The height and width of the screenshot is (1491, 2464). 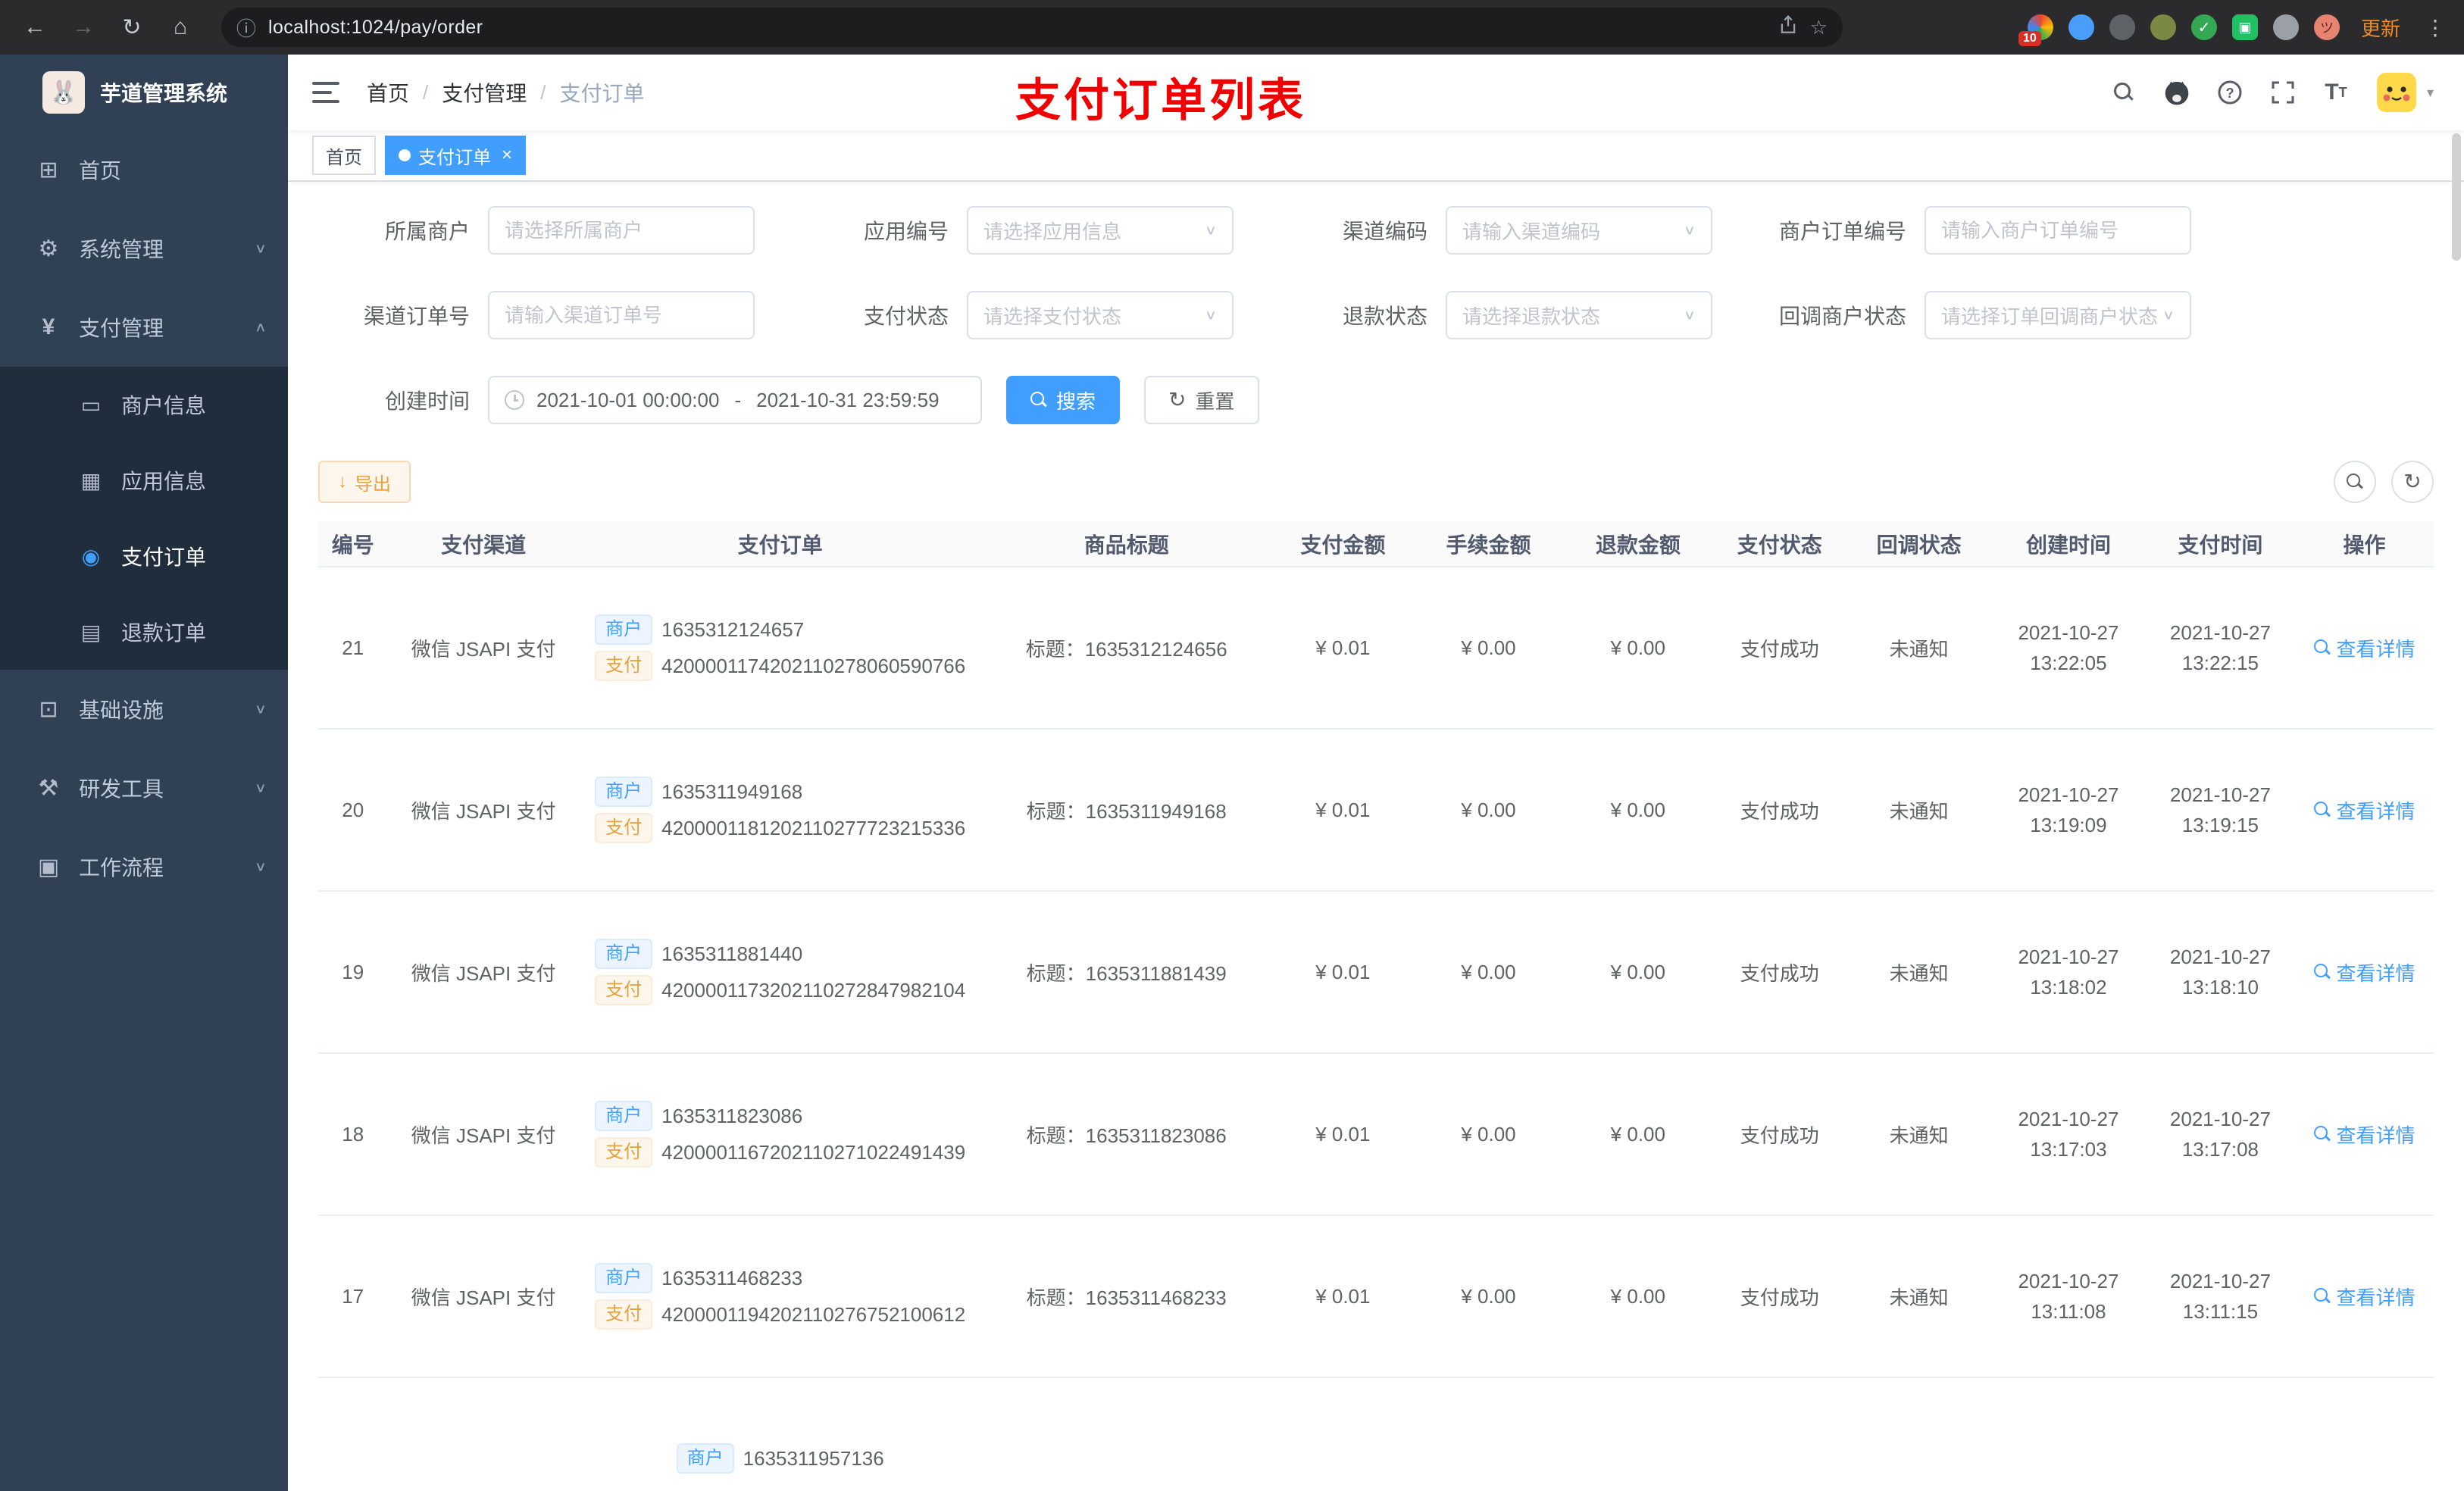 What do you see at coordinates (2283, 92) in the screenshot?
I see `fullscreen-icon` at bounding box center [2283, 92].